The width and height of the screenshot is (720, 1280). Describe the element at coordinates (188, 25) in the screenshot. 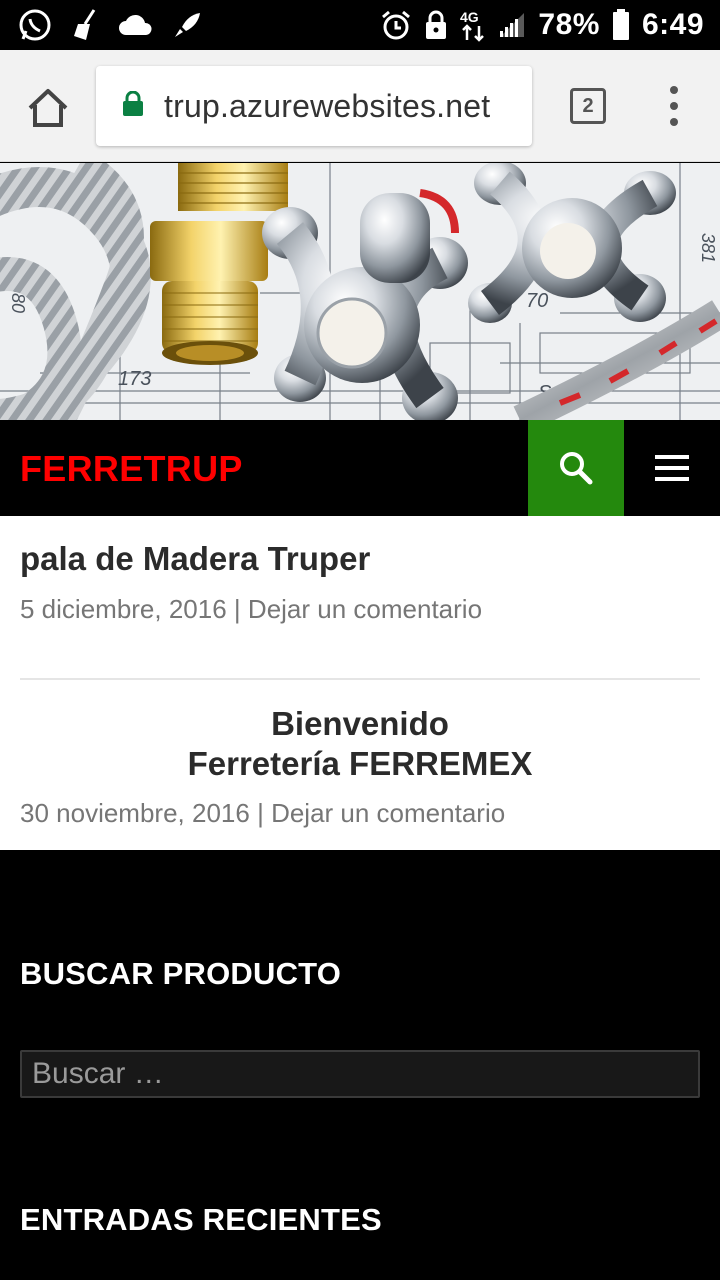

I see `rocket-icon` at that location.